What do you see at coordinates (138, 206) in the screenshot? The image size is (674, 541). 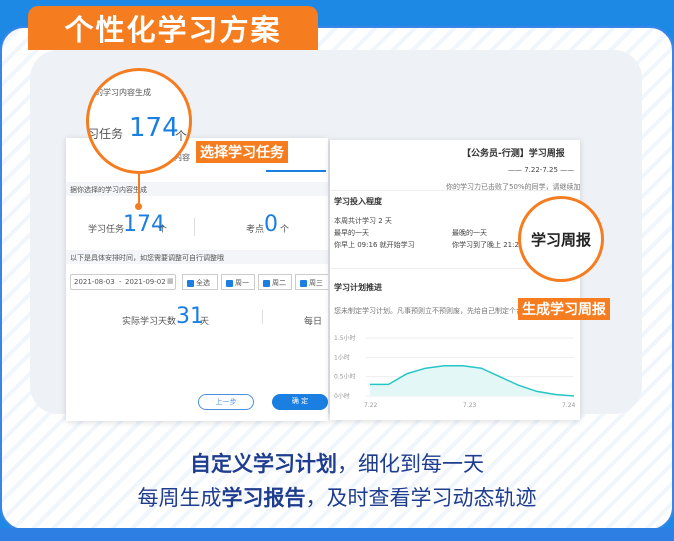 I see `connector-dot` at bounding box center [138, 206].